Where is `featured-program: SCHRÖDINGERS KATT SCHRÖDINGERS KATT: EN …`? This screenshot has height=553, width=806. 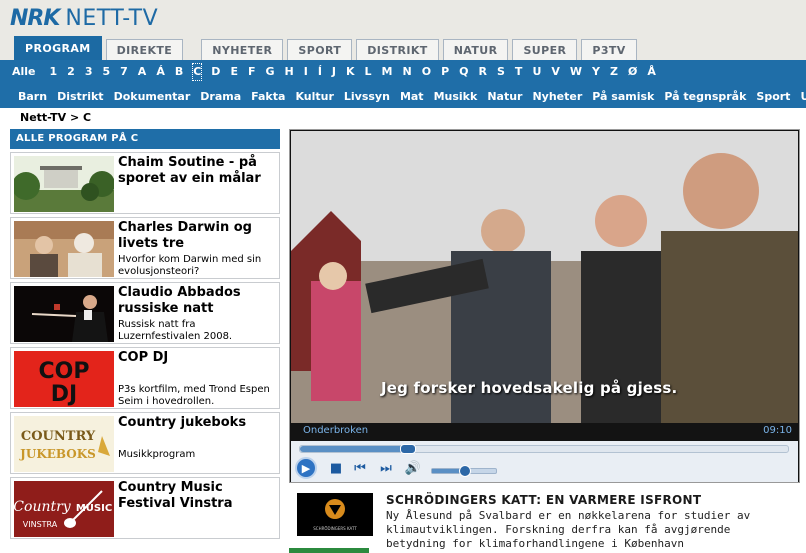 featured-program: SCHRÖDINGERS KATT SCHRÖDINGERS KATT: EN … is located at coordinates (544, 519).